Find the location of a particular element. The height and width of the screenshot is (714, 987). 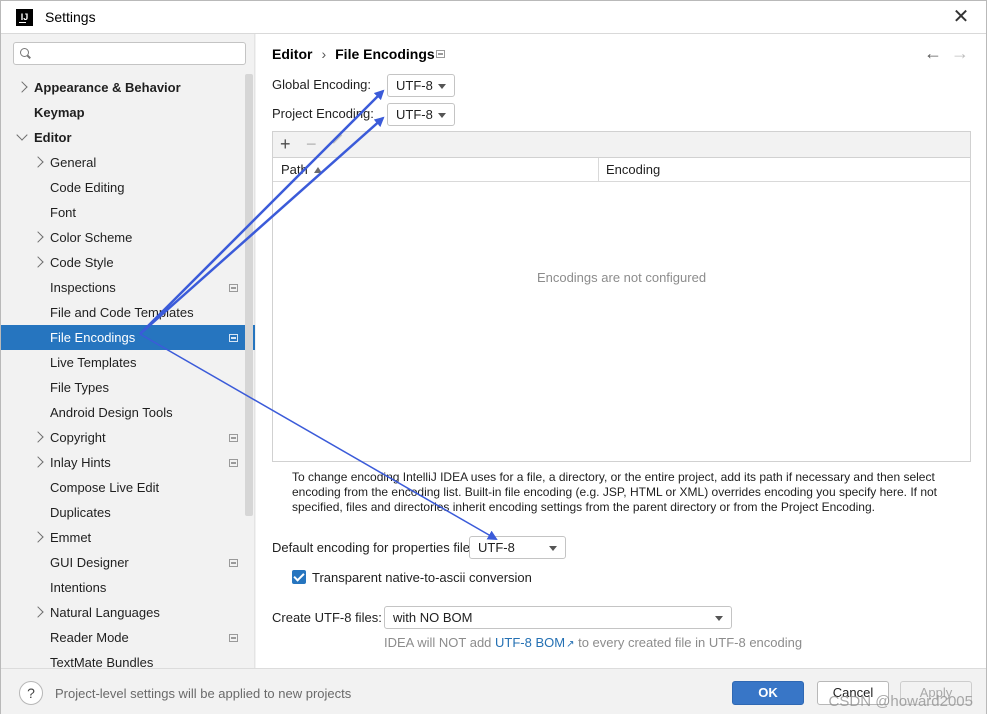

sidebar-item-label: Emmet is located at coordinates (71, 537).